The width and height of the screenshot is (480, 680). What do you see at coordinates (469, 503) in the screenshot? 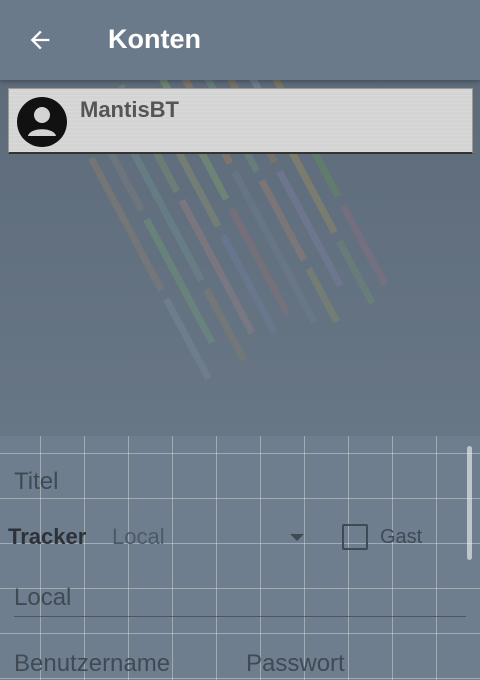
I see `scrollbar` at bounding box center [469, 503].